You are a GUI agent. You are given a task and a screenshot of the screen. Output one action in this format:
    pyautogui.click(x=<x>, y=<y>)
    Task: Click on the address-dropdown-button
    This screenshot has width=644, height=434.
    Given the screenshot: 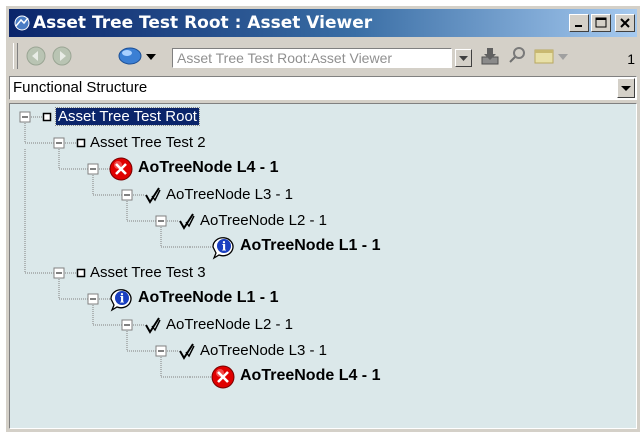 What is the action you would take?
    pyautogui.click(x=463, y=58)
    